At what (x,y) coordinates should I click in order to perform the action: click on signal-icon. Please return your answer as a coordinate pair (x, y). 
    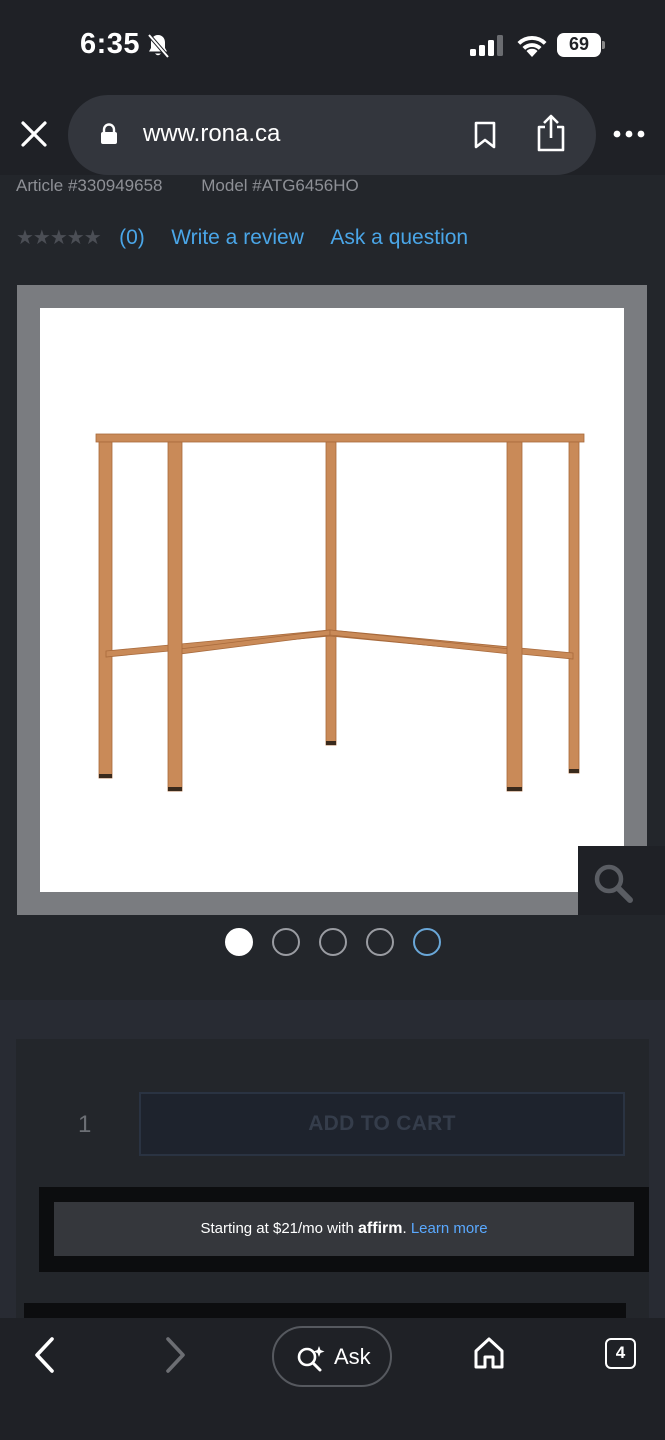
    Looking at the image, I should click on (486, 45).